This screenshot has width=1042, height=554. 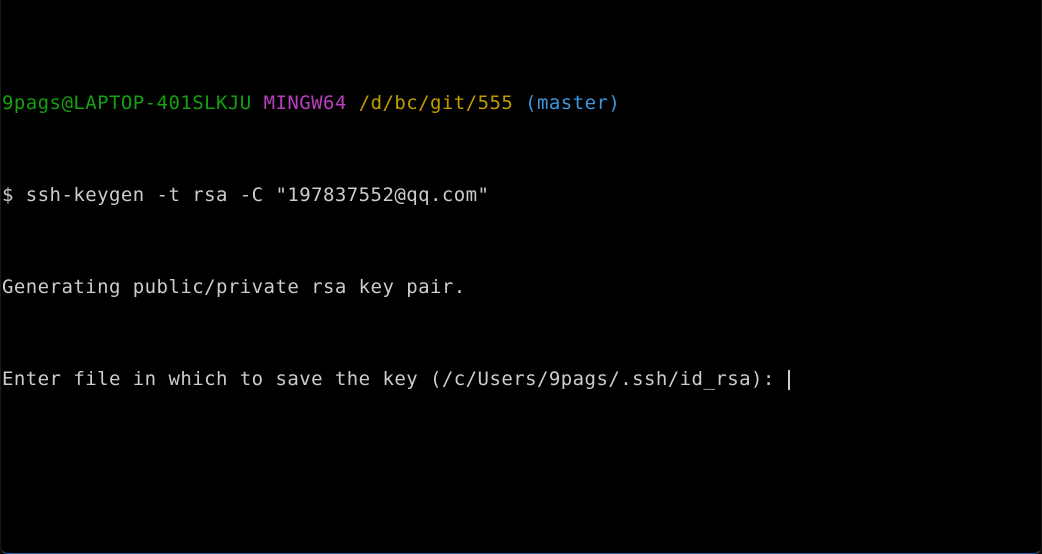 What do you see at coordinates (127, 103) in the screenshot?
I see `prompt-user-host: 9pags@LAPTOP-401SLKJU` at bounding box center [127, 103].